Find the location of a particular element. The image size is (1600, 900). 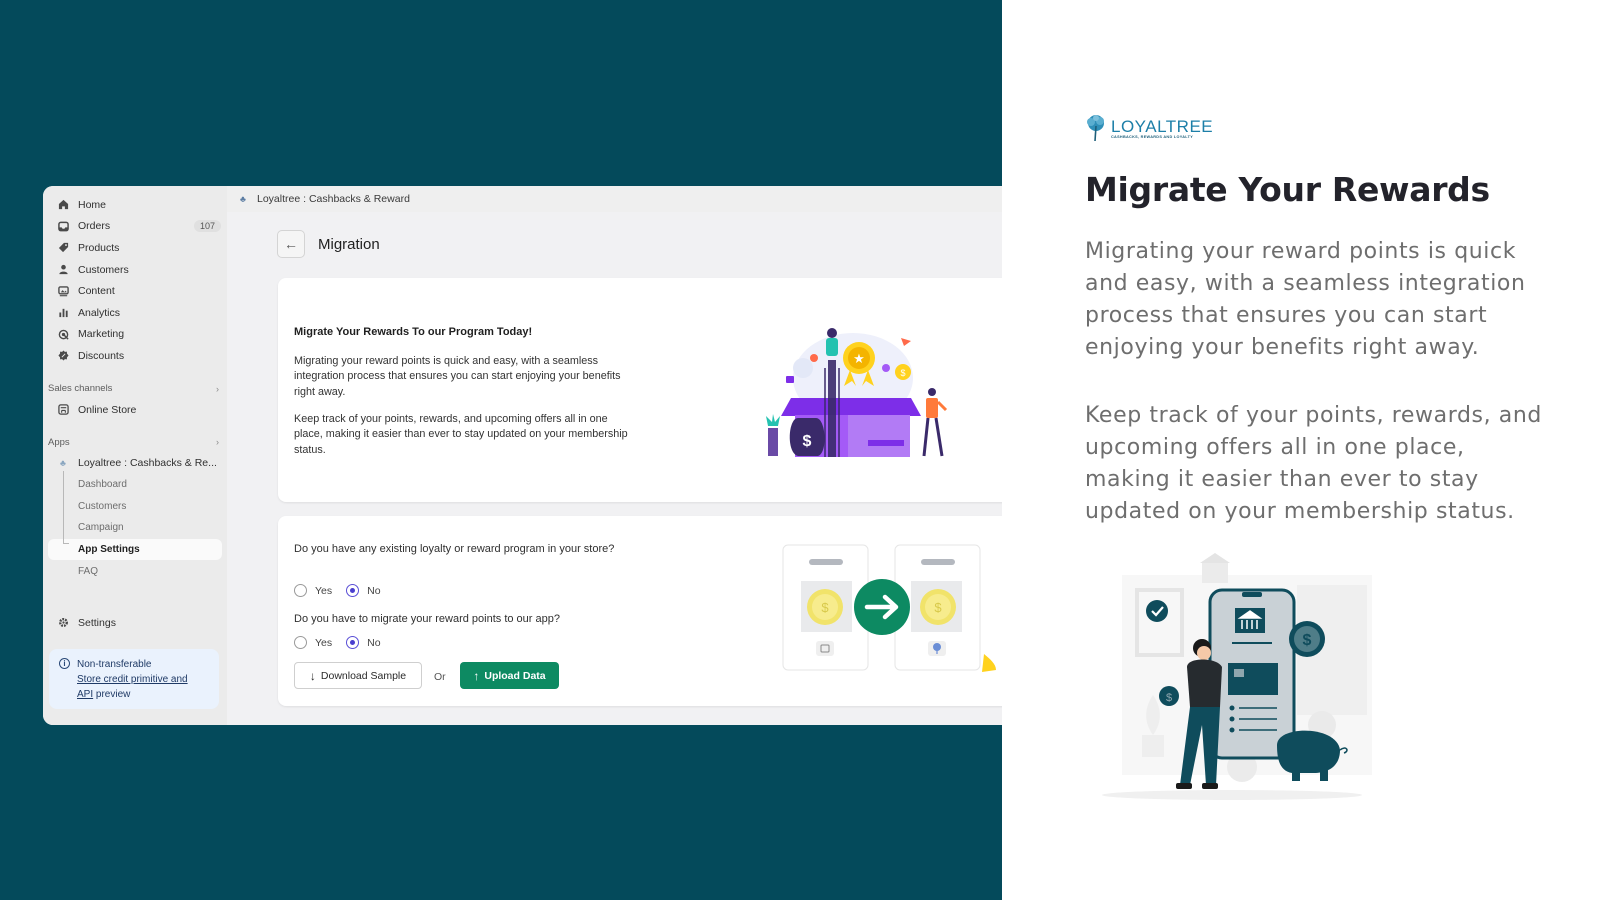

app-logo-icon: ♣ is located at coordinates (243, 199).